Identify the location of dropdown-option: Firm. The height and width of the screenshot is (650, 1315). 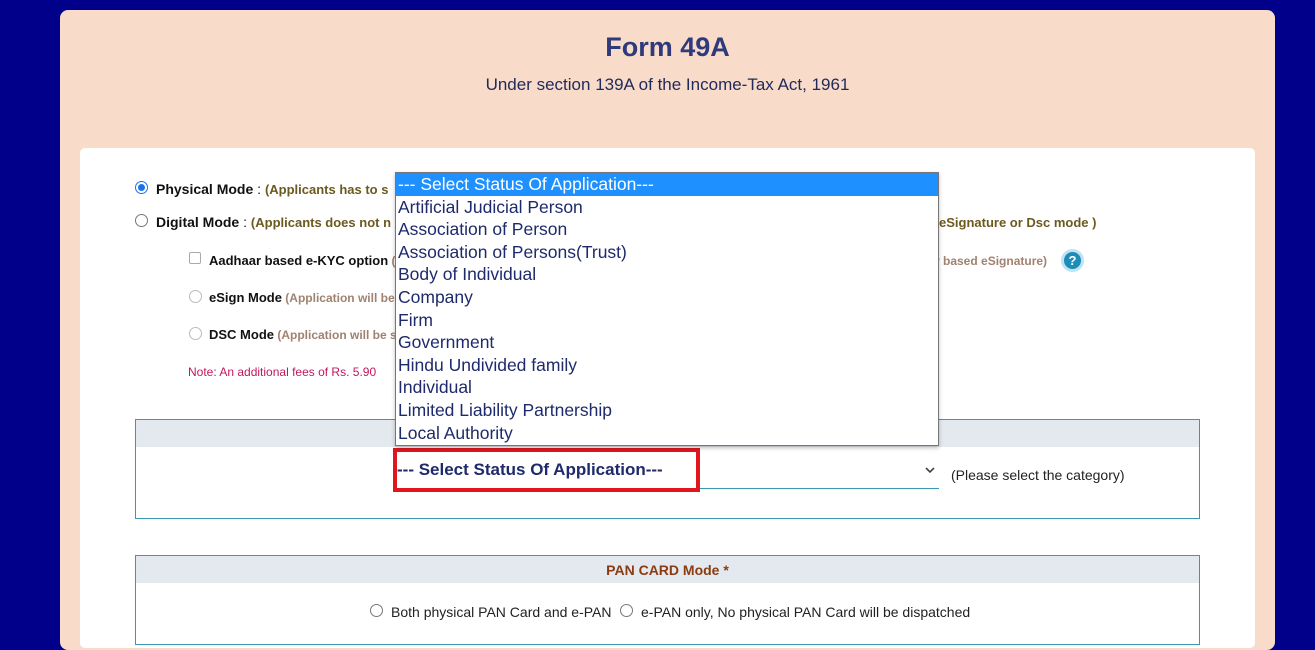
(667, 320).